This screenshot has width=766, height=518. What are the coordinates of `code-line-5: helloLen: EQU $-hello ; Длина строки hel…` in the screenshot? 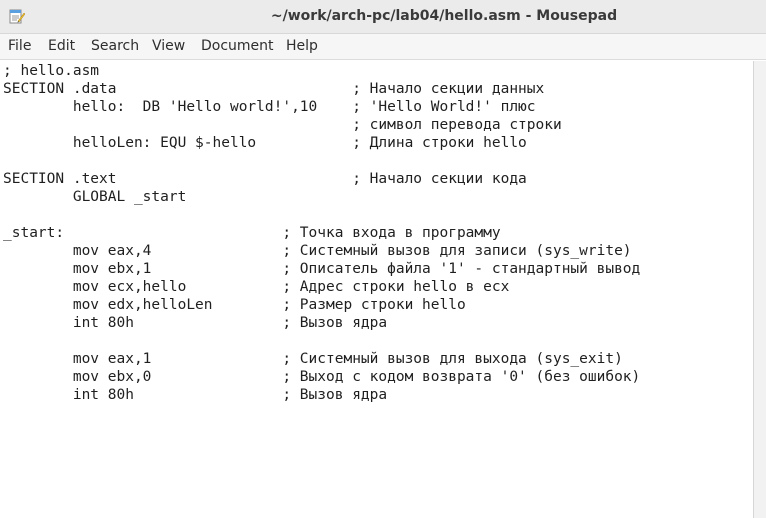 It's located at (265, 143).